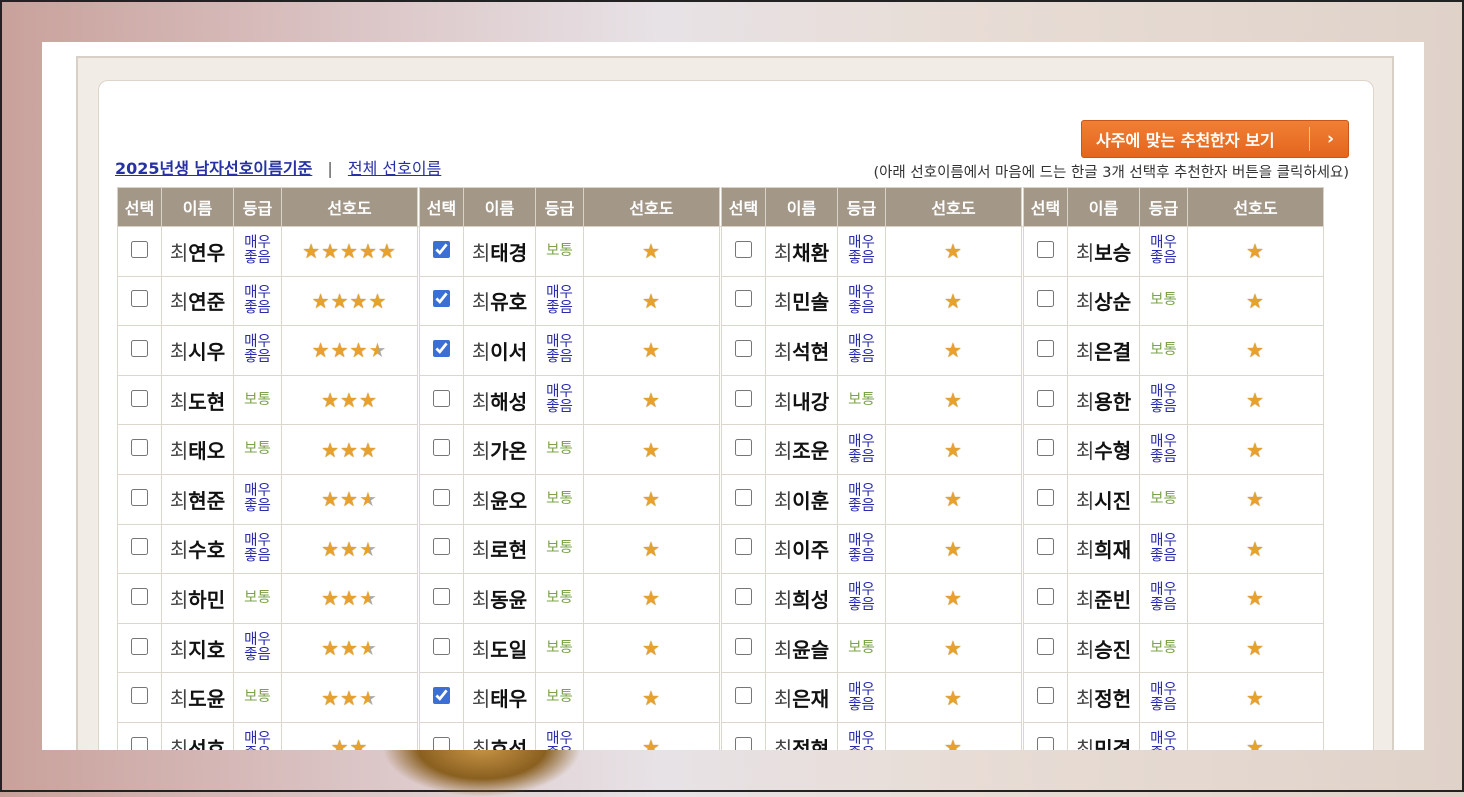 The width and height of the screenshot is (1464, 797). I want to click on header-select: 선택, so click(441, 207).